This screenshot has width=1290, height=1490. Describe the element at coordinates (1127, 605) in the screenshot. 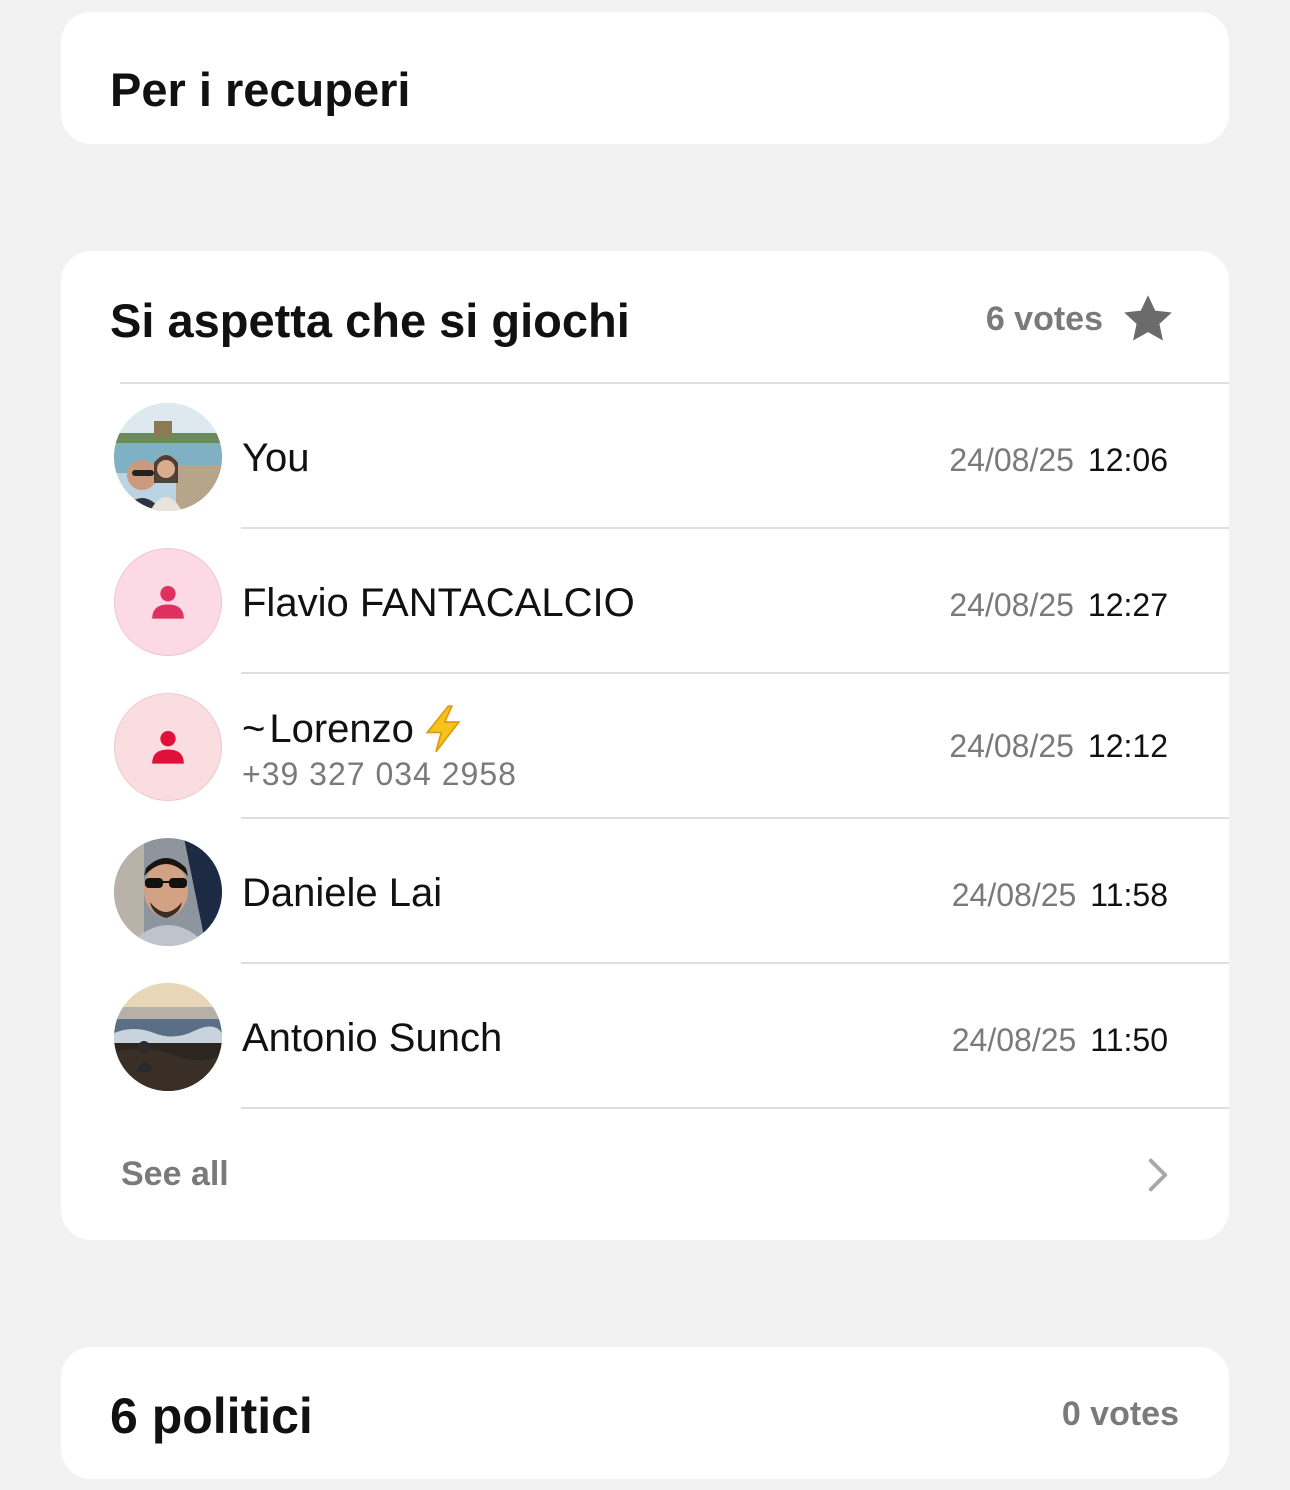

I see `vote-time: 12:27` at that location.